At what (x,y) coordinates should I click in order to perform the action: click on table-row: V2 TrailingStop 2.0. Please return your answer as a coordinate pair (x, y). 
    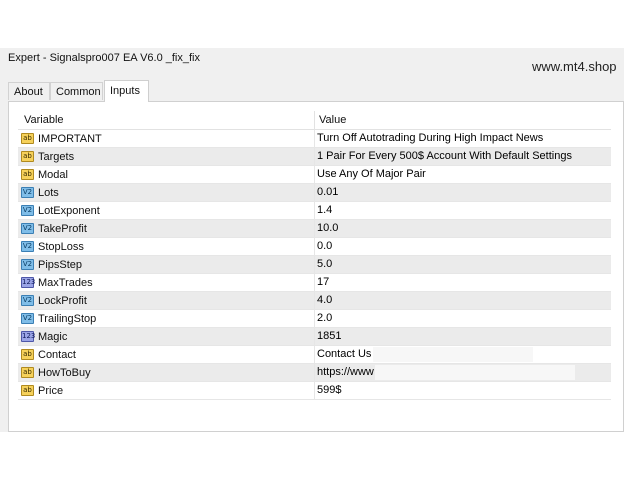
    Looking at the image, I should click on (314, 319).